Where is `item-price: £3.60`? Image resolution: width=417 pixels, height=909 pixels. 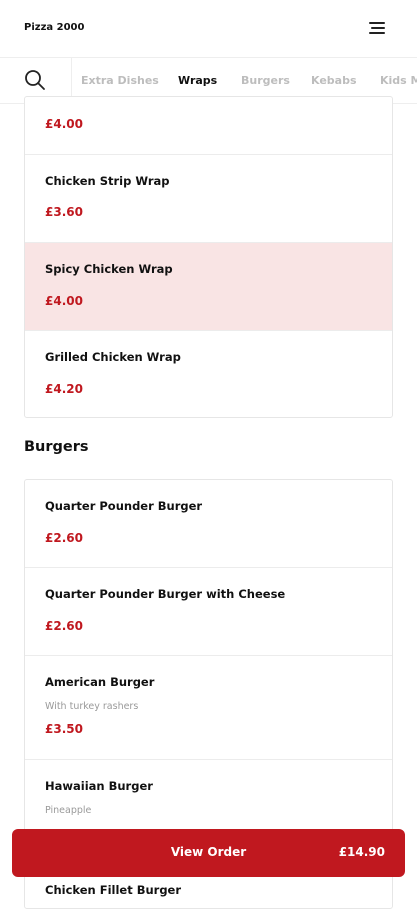
item-price: £3.60 is located at coordinates (64, 212).